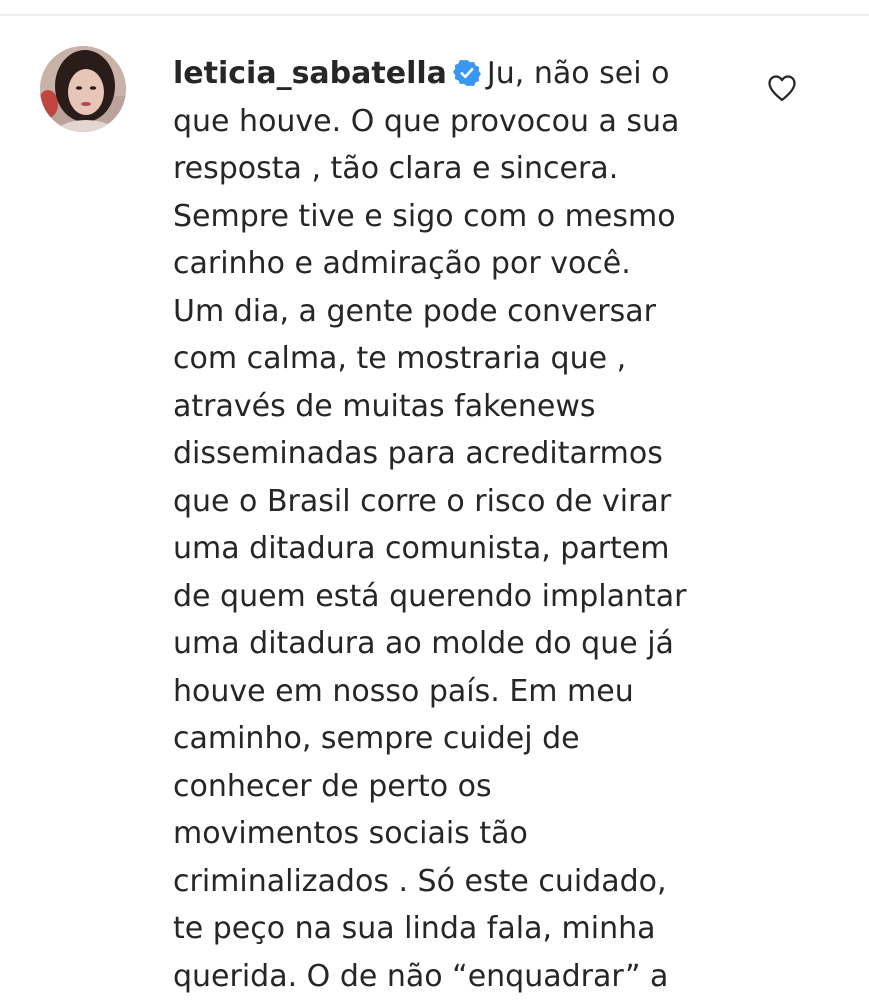  Describe the element at coordinates (310, 73) in the screenshot. I see `username-link: leticia_sabatella` at that location.